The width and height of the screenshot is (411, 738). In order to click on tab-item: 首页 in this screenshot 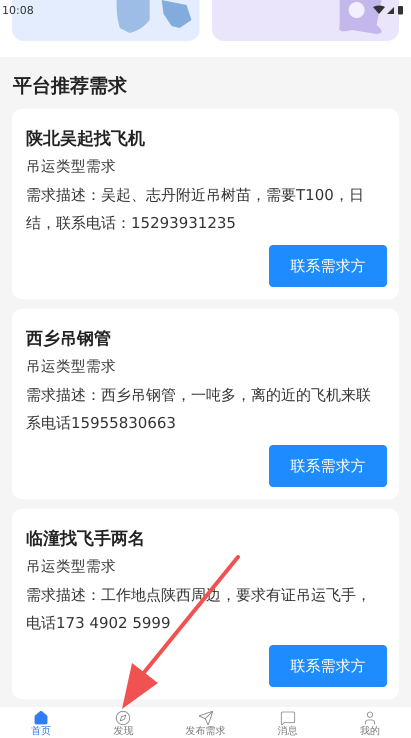, I will do `click(41, 722)`.